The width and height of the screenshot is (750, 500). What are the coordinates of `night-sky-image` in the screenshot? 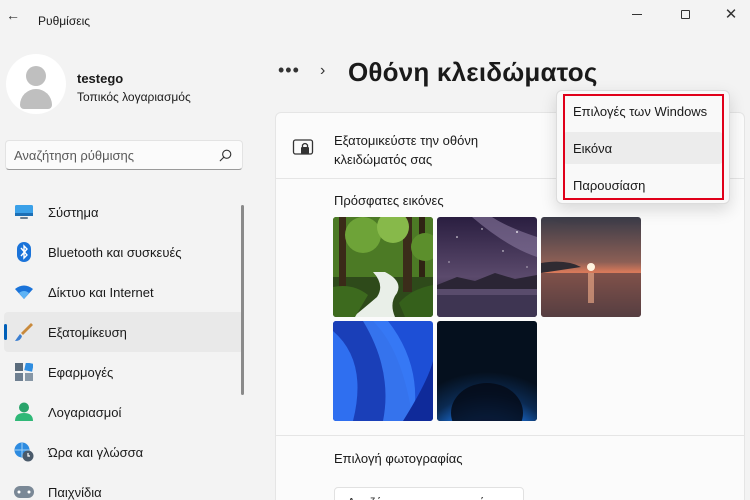 It's located at (487, 267).